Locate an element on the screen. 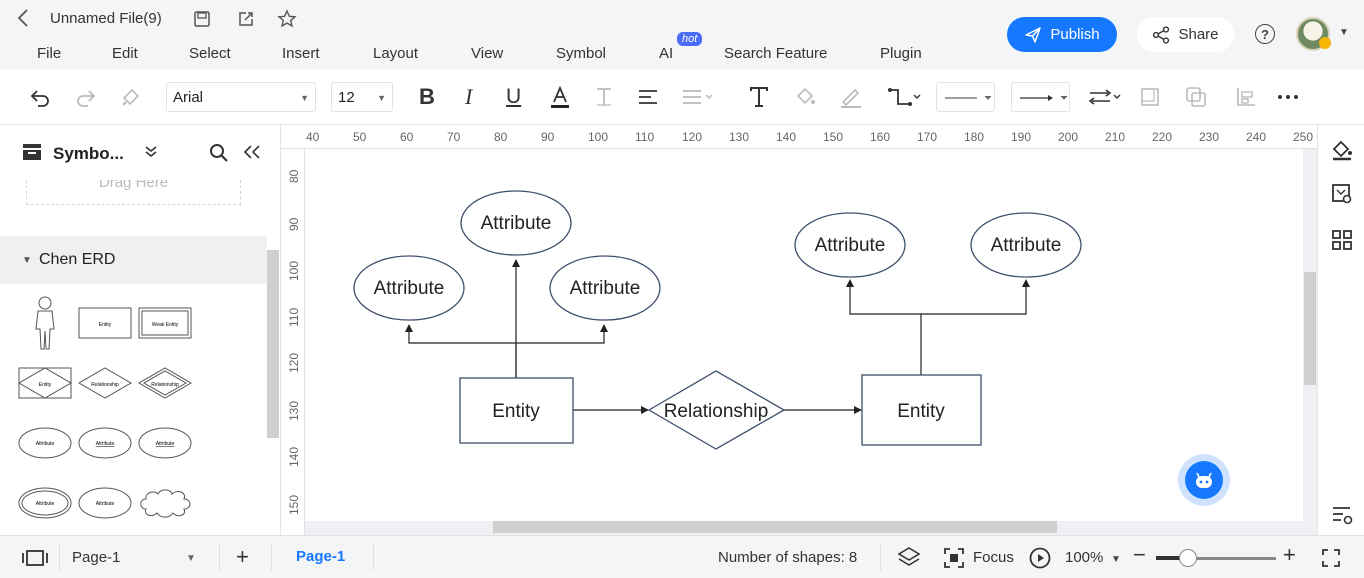 The image size is (1364, 578). connector-icon is located at coordinates (904, 97).